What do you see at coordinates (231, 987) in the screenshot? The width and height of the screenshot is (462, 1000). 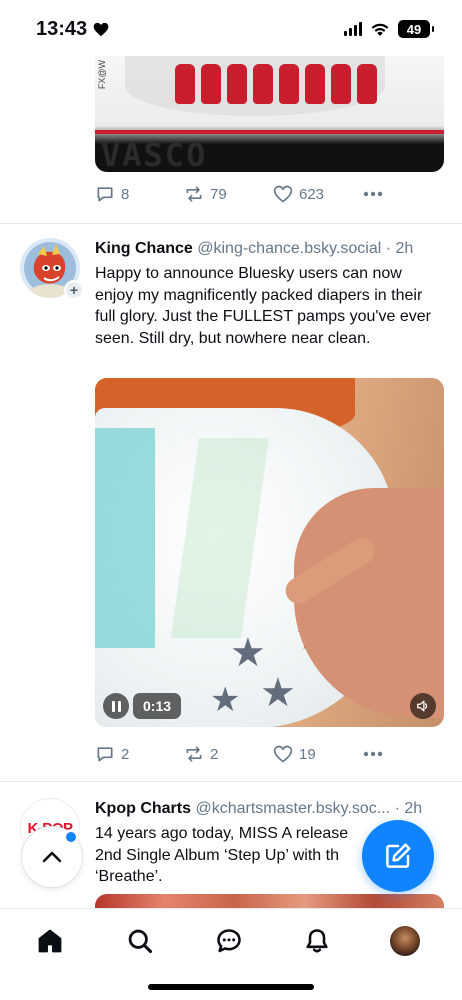 I see `home-indicator` at bounding box center [231, 987].